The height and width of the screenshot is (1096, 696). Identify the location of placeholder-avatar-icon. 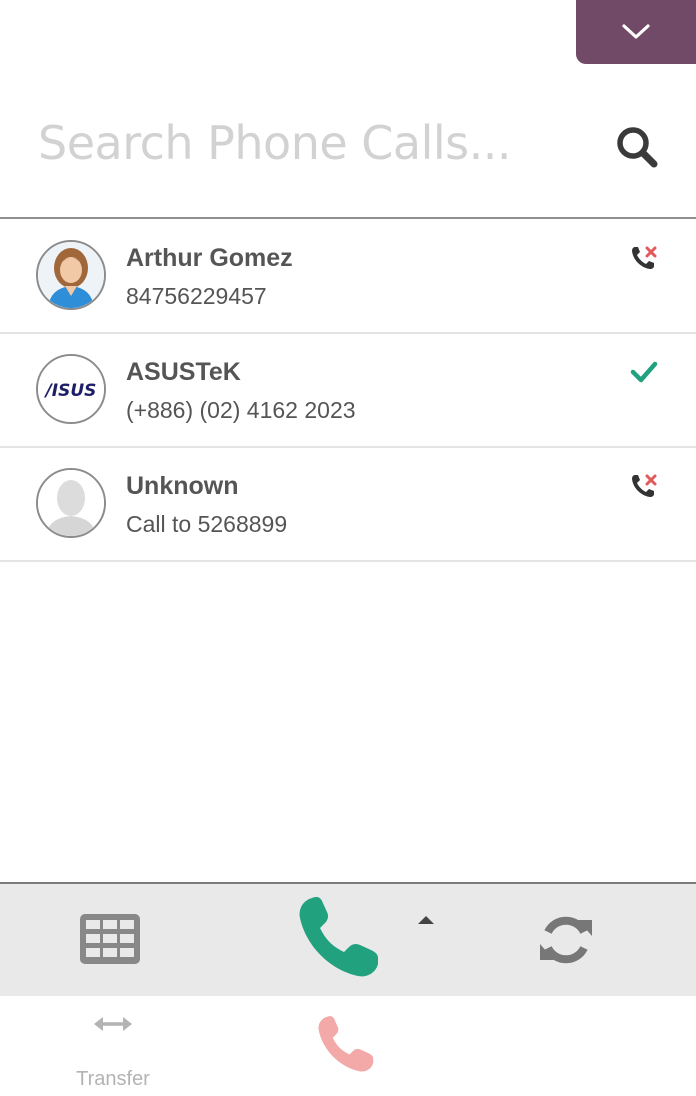
(71, 503).